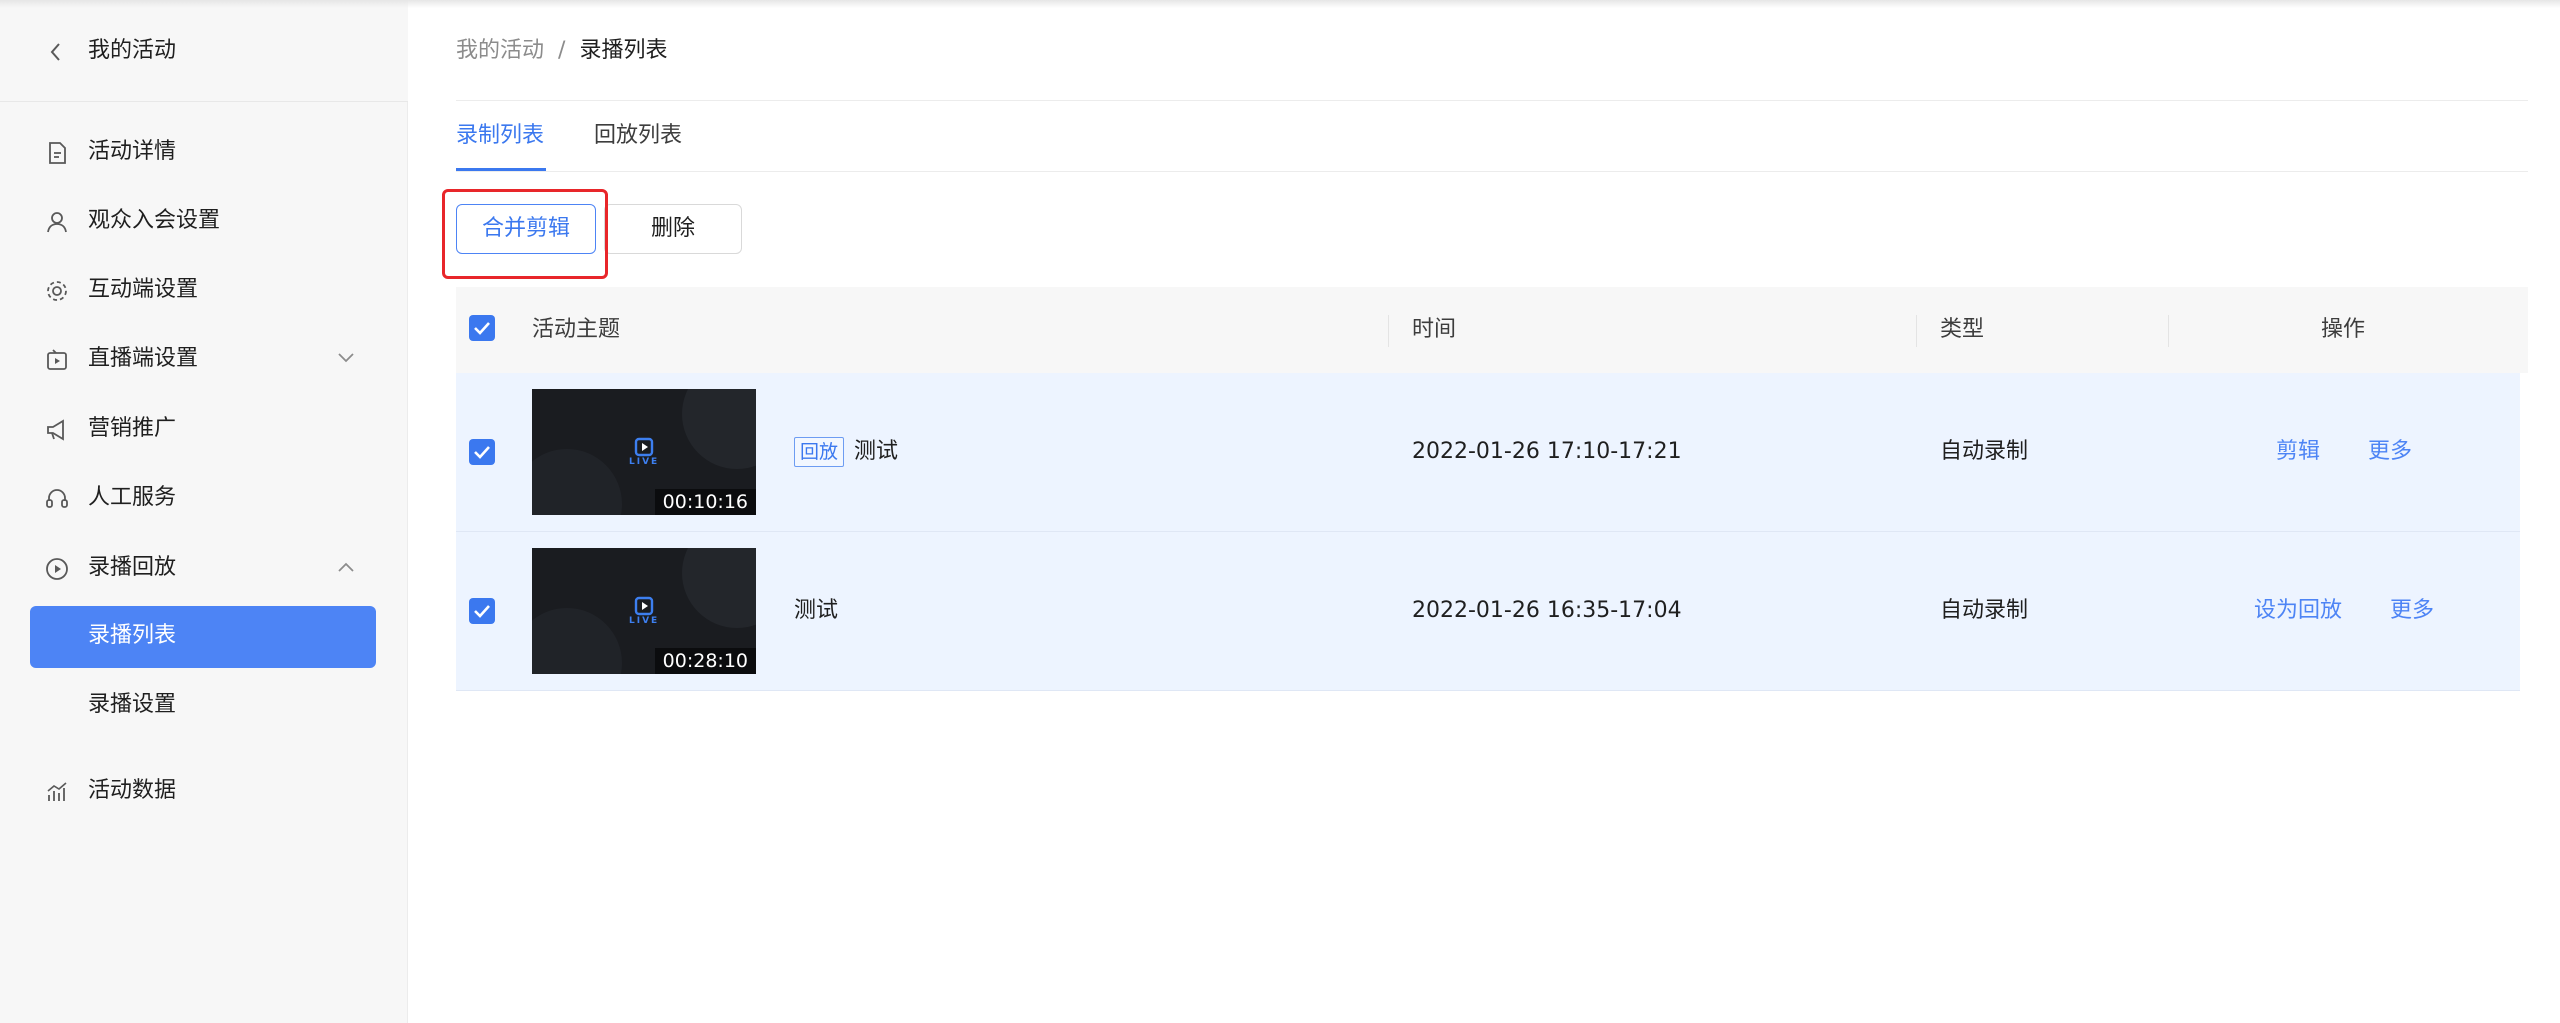 This screenshot has height=1023, width=2560. I want to click on column-header-action: 操作, so click(2343, 329).